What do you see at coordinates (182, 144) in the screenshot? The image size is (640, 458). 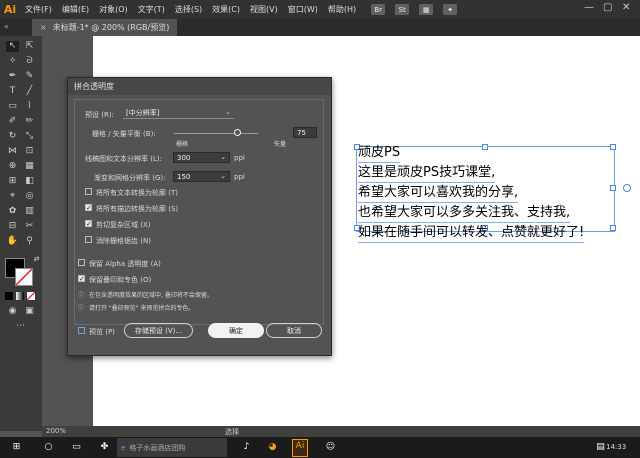 I see `slider-left-label: 栅格` at bounding box center [182, 144].